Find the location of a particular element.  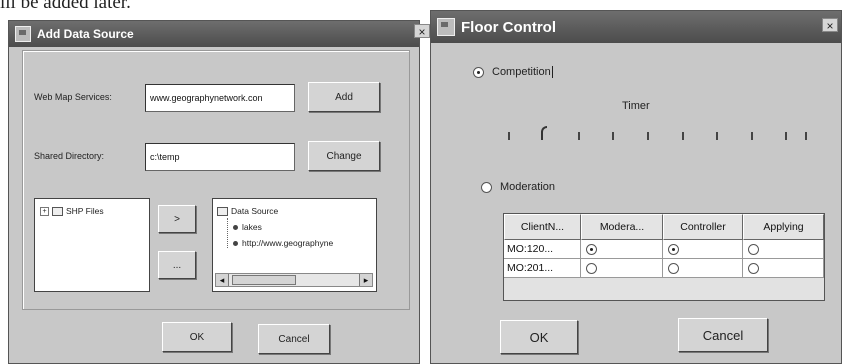

add-data-source-ok-button: OK is located at coordinates (197, 337).